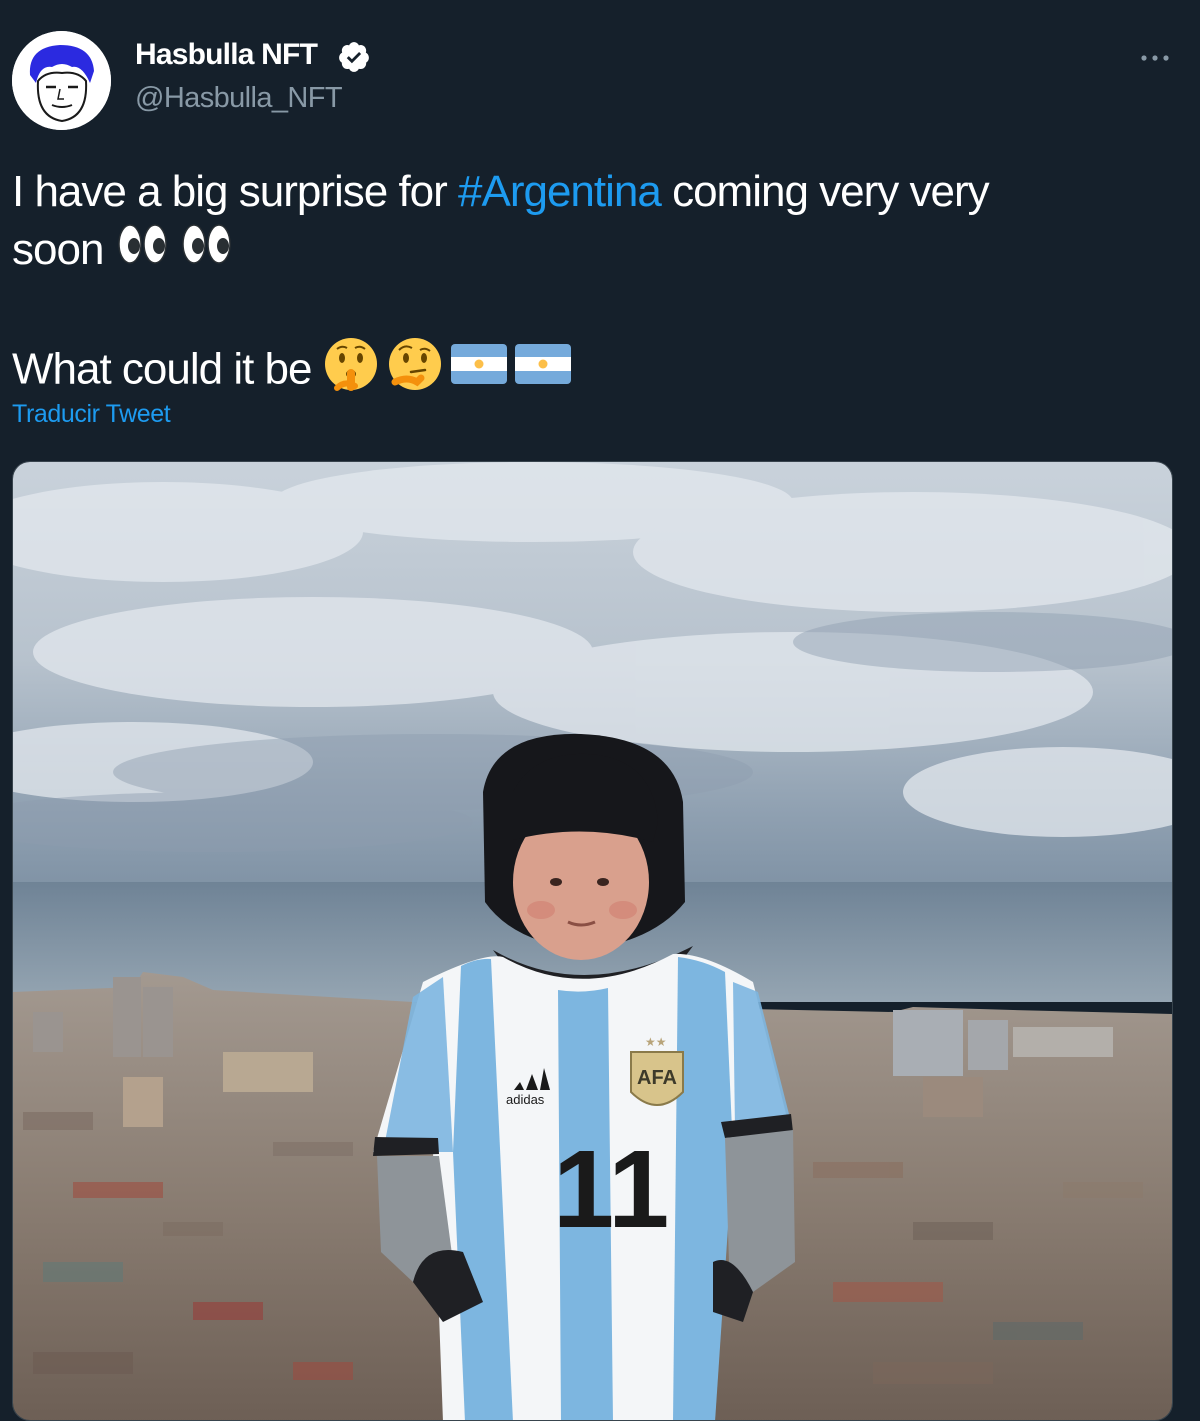  I want to click on tweet-text-segment: coming very very, so click(825, 191).